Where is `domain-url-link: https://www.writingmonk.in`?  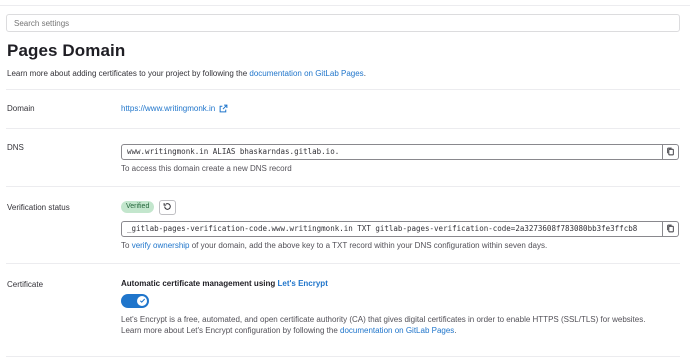
domain-url-link: https://www.writingmonk.in is located at coordinates (174, 108).